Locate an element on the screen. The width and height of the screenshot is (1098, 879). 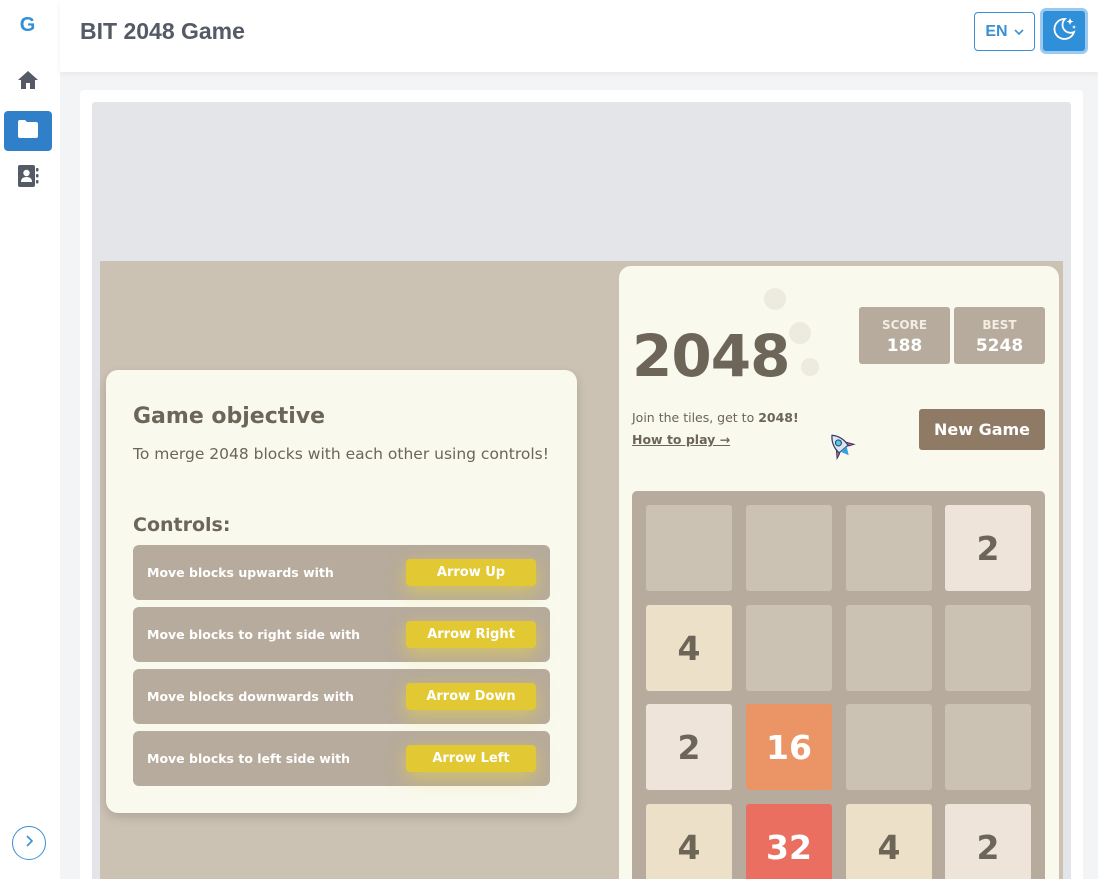
sidebar-item-contacts is located at coordinates (28, 178).